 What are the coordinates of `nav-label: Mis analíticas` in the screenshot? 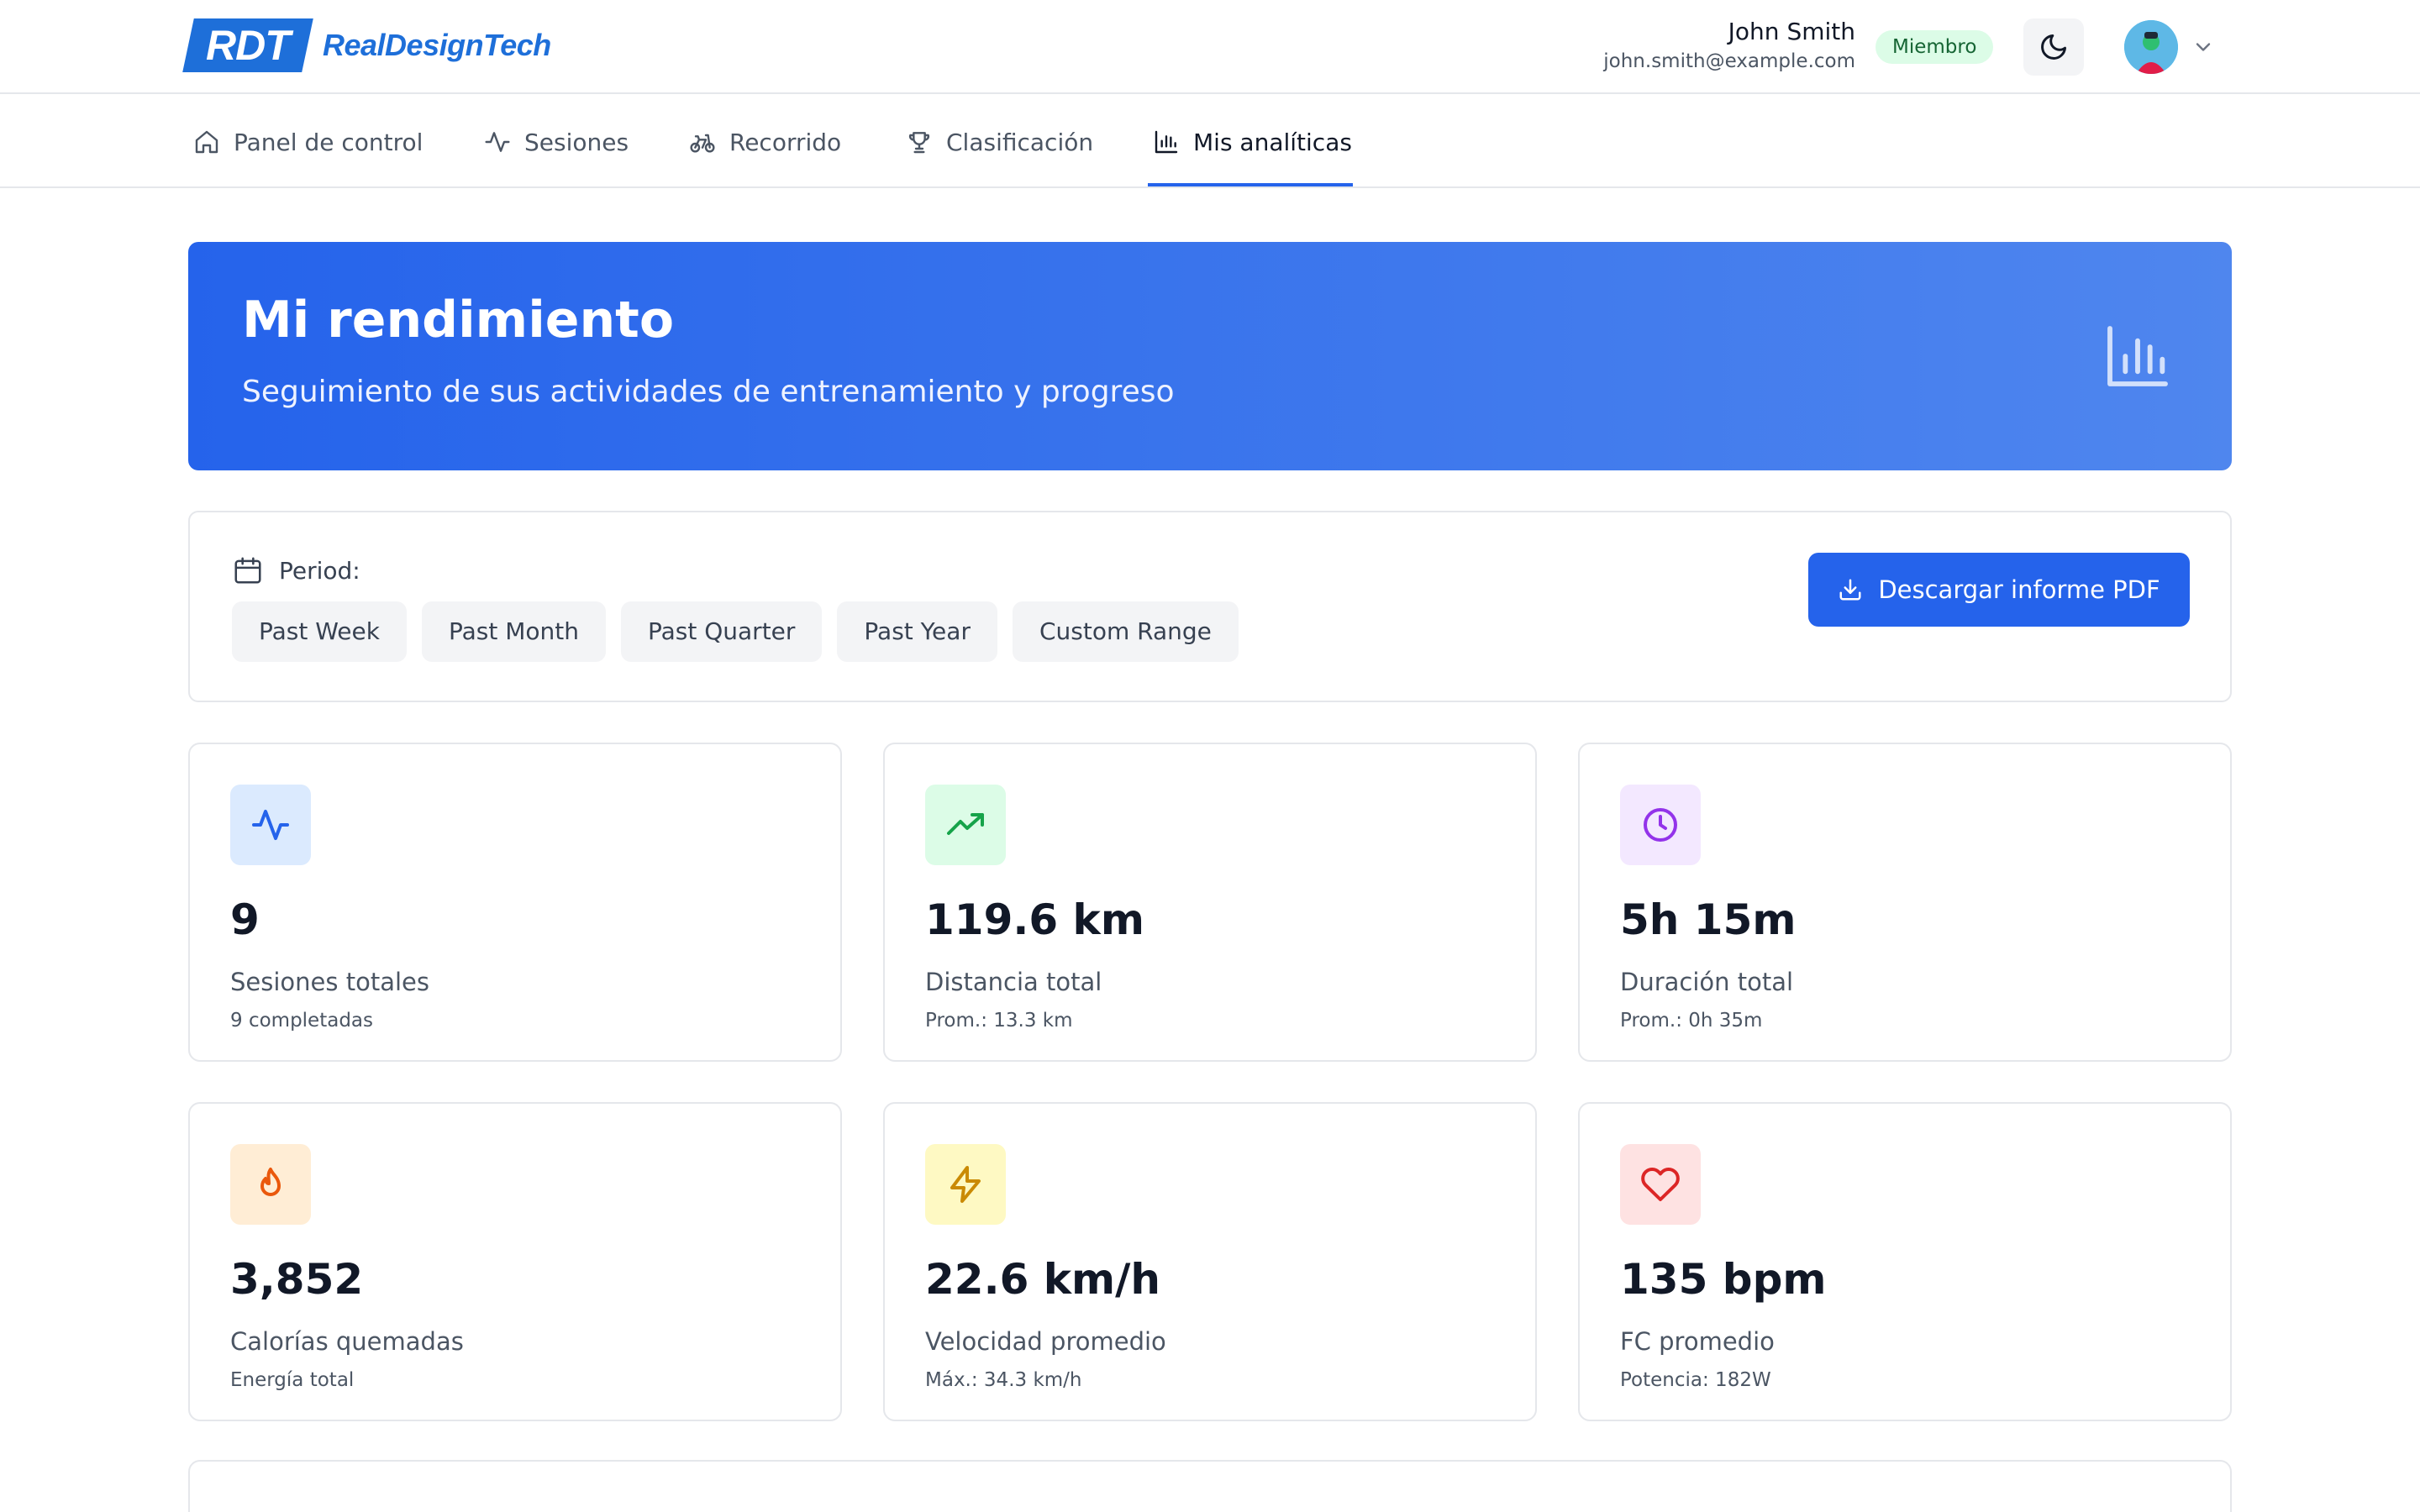 It's located at (1272, 142).